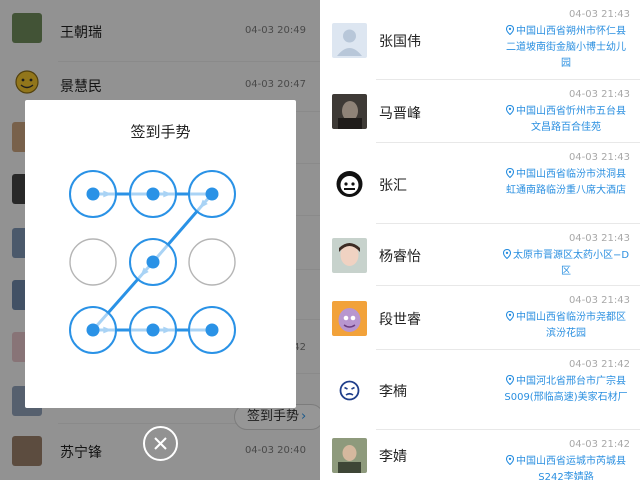  Describe the element at coordinates (480, 40) in the screenshot. I see `record-item: 张国伟 04-03 21:43 中国山西省朔州市怀仁县二道坡南街金脑小博士幼儿园` at that location.